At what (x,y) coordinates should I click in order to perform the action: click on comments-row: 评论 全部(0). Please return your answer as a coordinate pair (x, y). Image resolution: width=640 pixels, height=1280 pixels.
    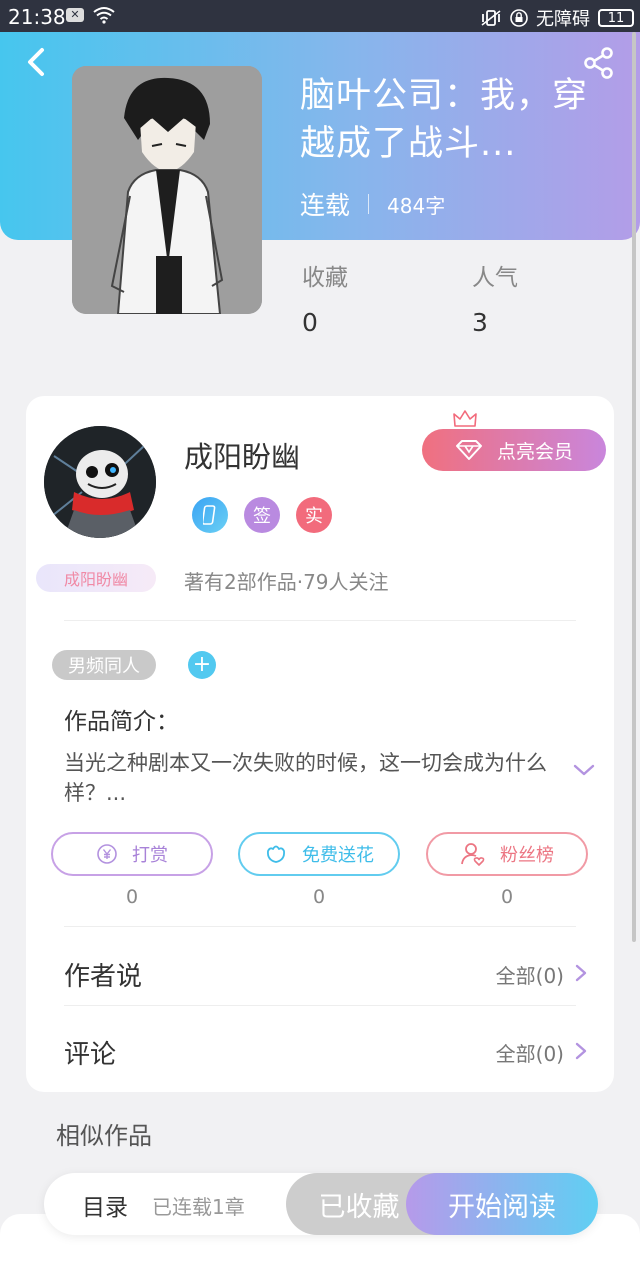
    Looking at the image, I should click on (320, 1050).